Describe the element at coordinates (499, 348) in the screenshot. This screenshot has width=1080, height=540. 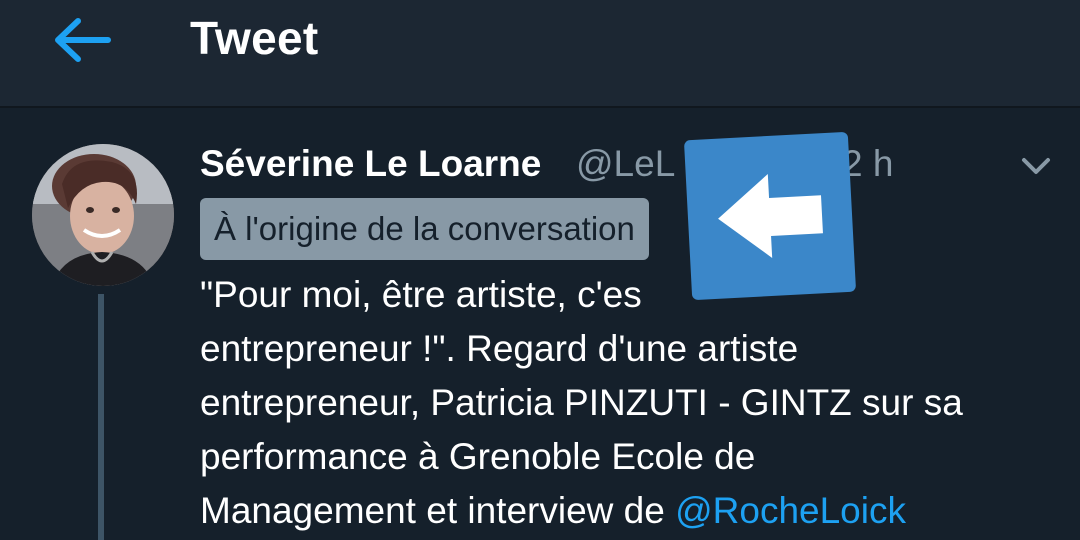
I see `tweet-text-line: entrepreneur !". Regard d'une artiste` at that location.